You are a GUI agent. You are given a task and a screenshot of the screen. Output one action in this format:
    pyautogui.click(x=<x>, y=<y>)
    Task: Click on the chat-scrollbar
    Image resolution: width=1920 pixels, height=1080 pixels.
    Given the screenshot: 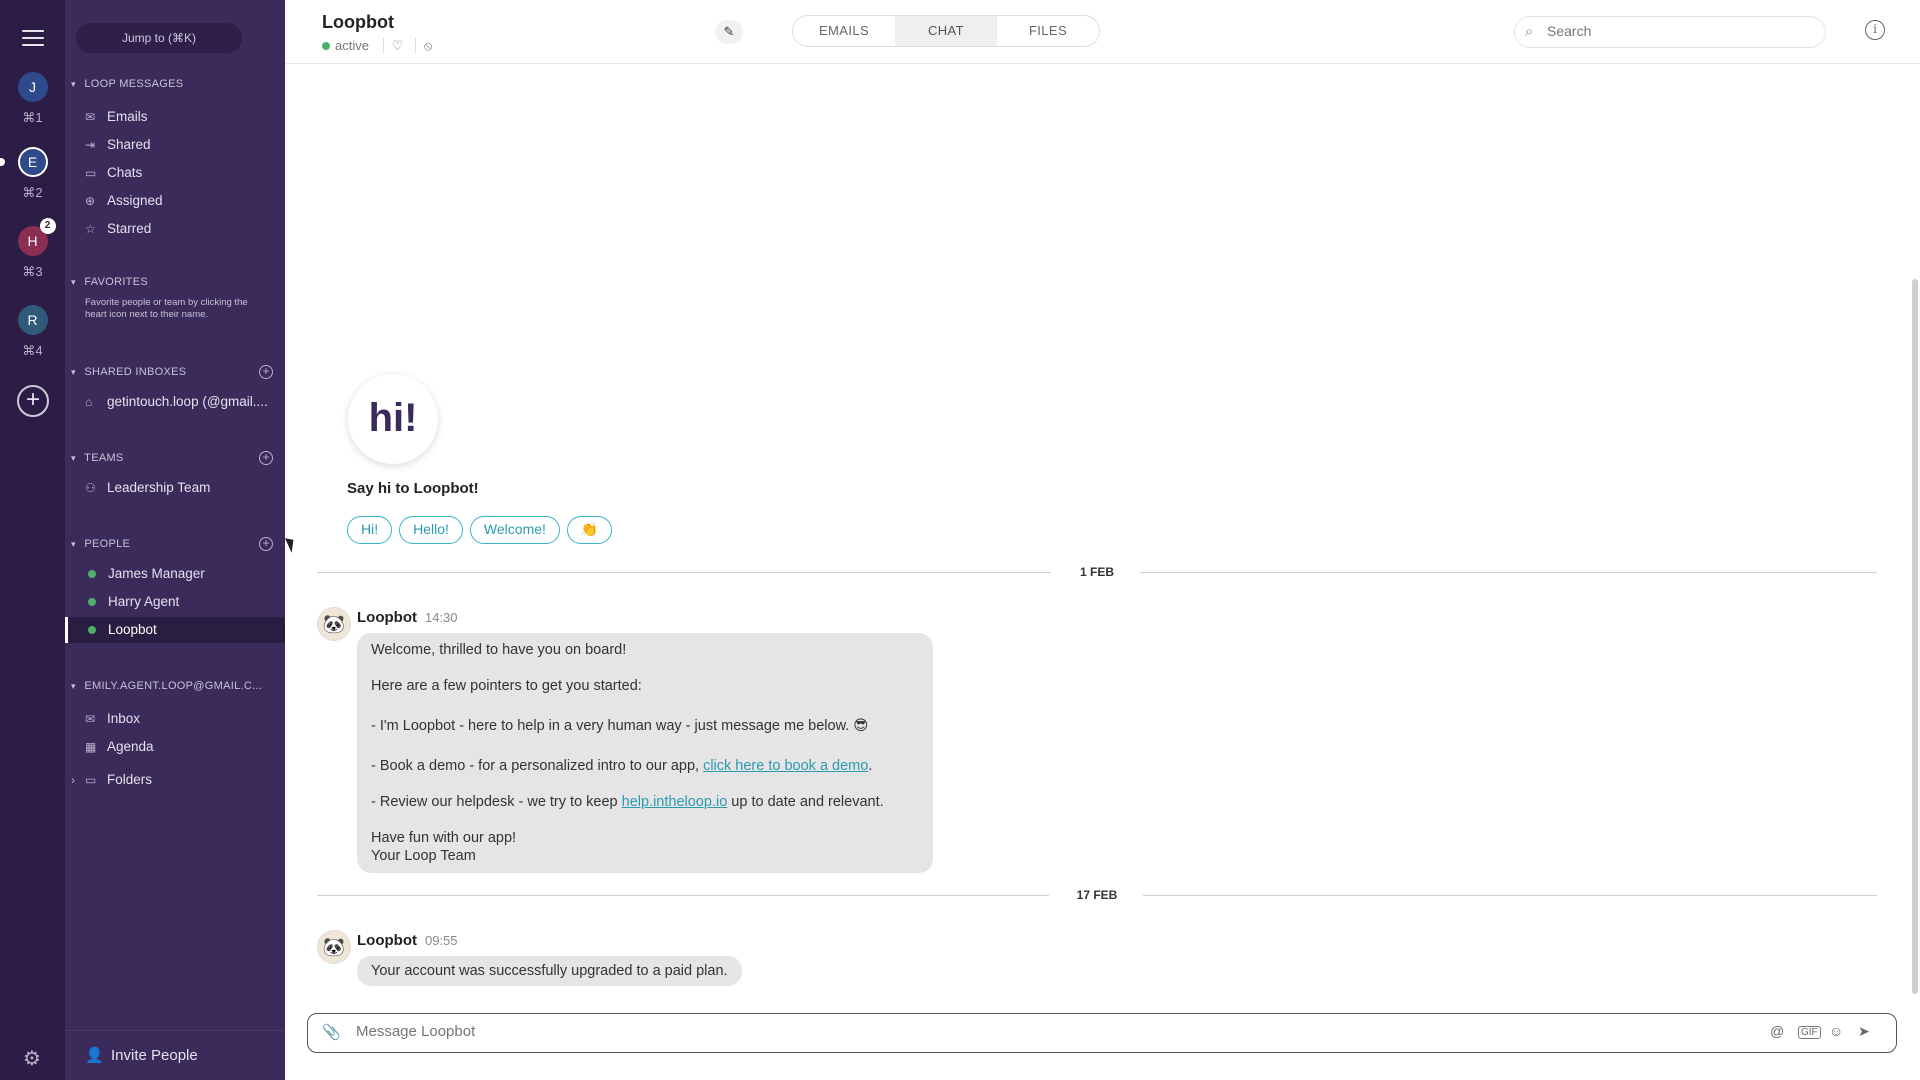 What is the action you would take?
    pyautogui.click(x=1915, y=636)
    